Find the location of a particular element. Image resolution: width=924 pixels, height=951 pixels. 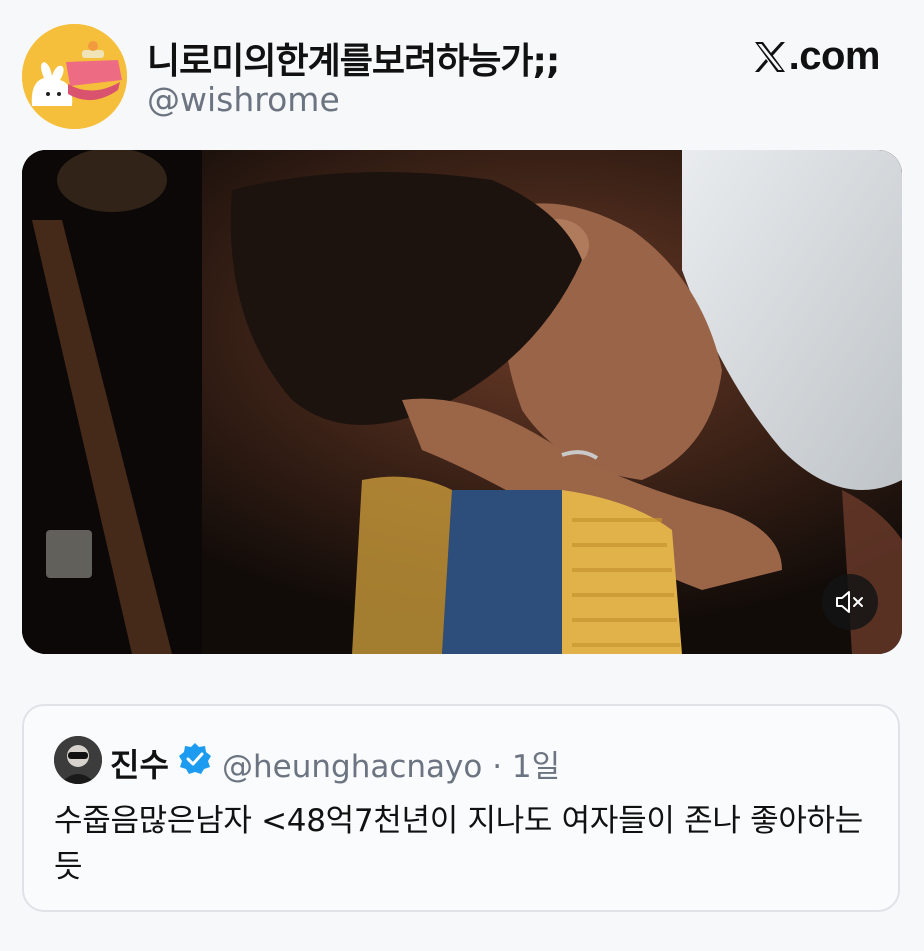

brand-domain: .com is located at coordinates (834, 56).